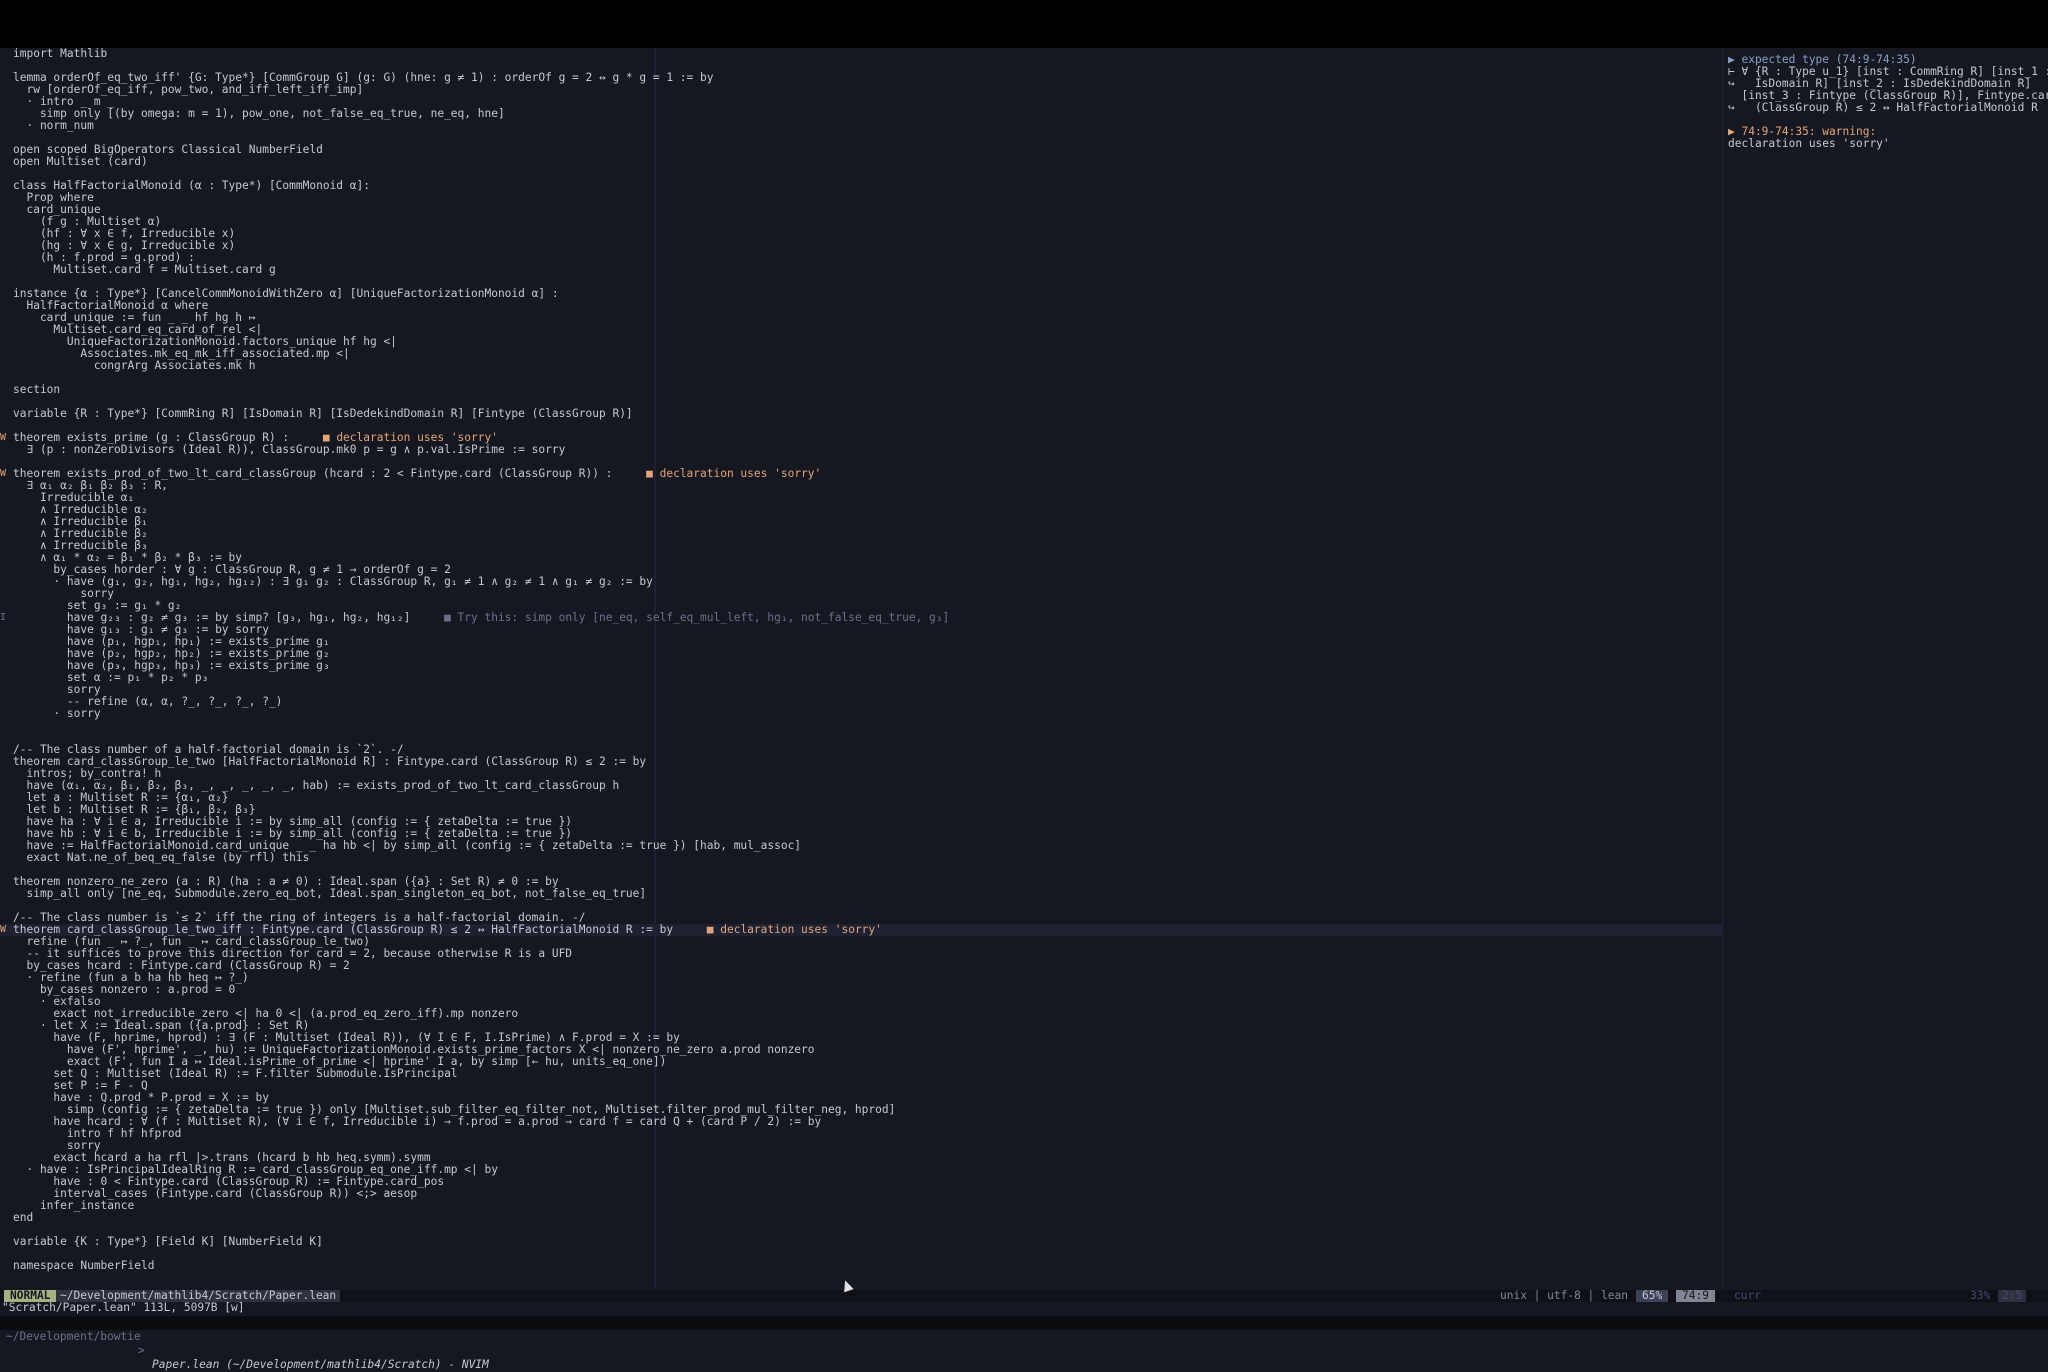  What do you see at coordinates (134, 365) in the screenshot?
I see `code-text: congrArg Associates.mk h` at bounding box center [134, 365].